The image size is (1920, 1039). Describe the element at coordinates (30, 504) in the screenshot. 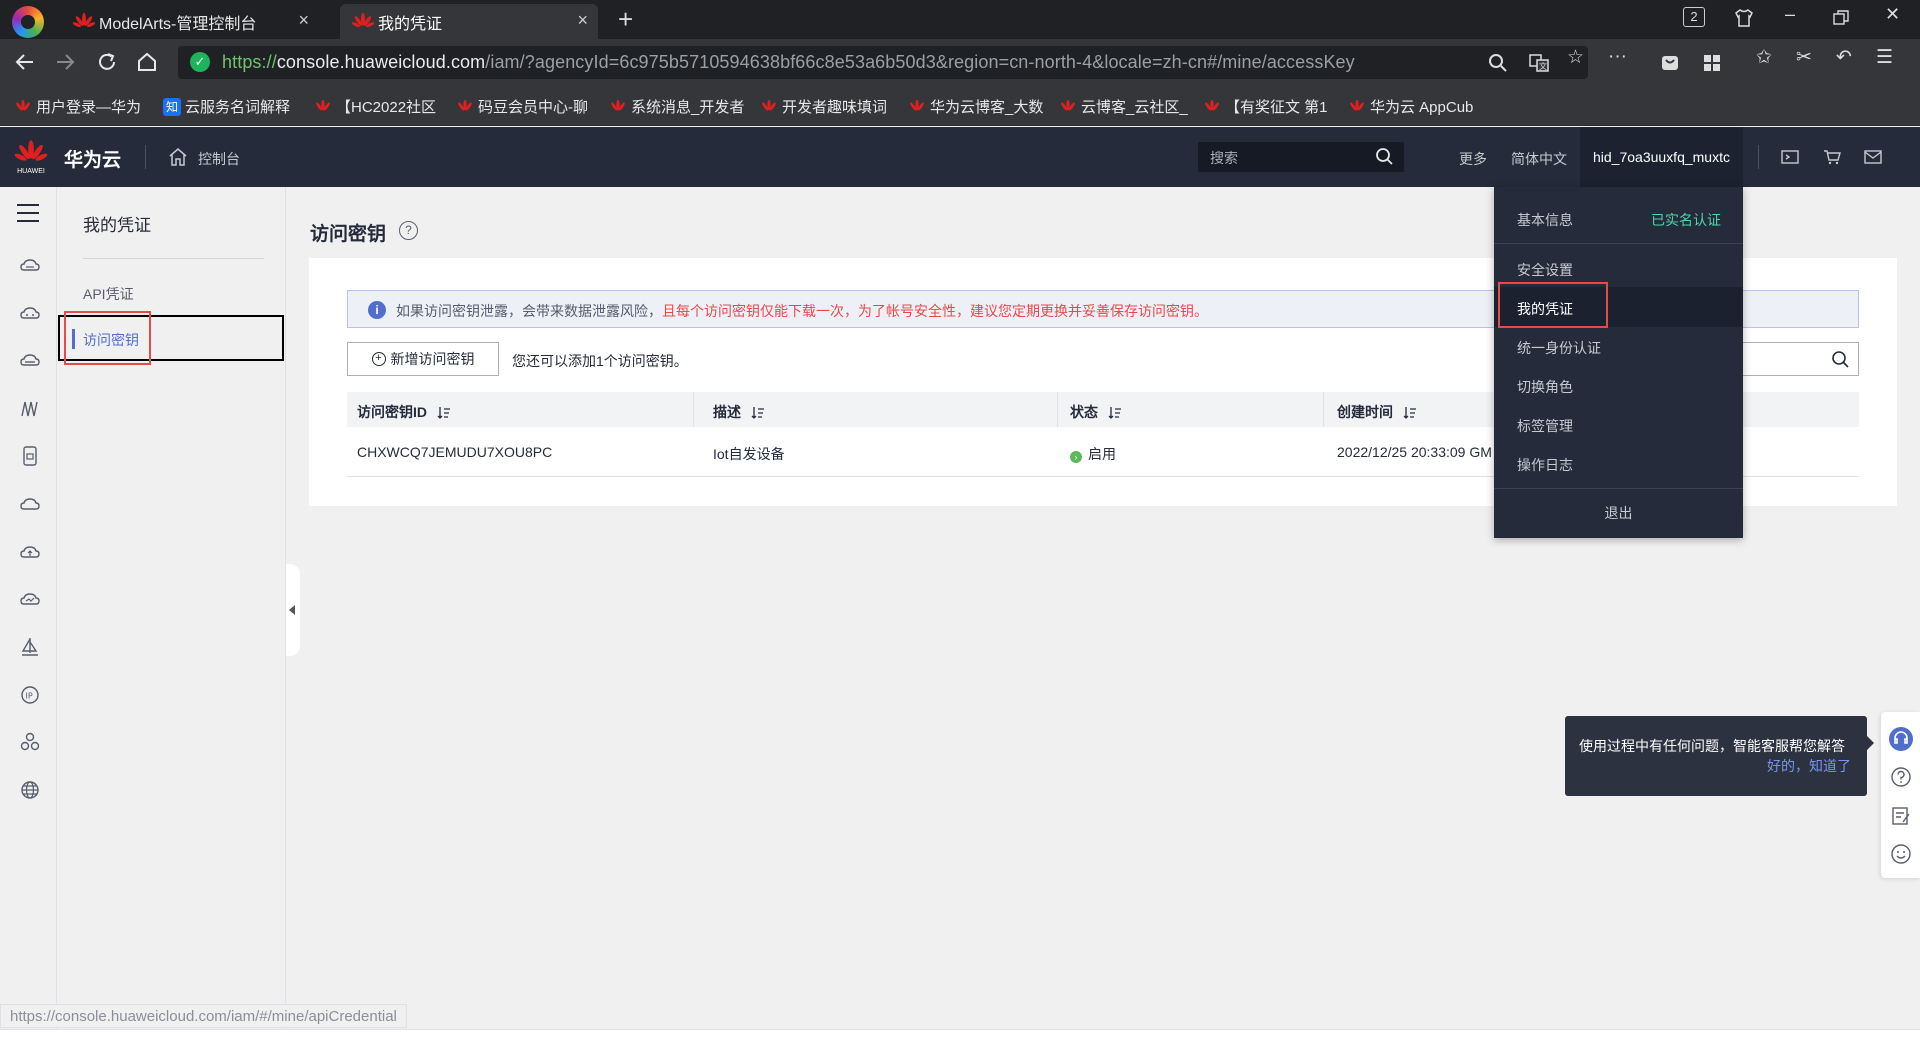

I see `cloud-icon` at that location.